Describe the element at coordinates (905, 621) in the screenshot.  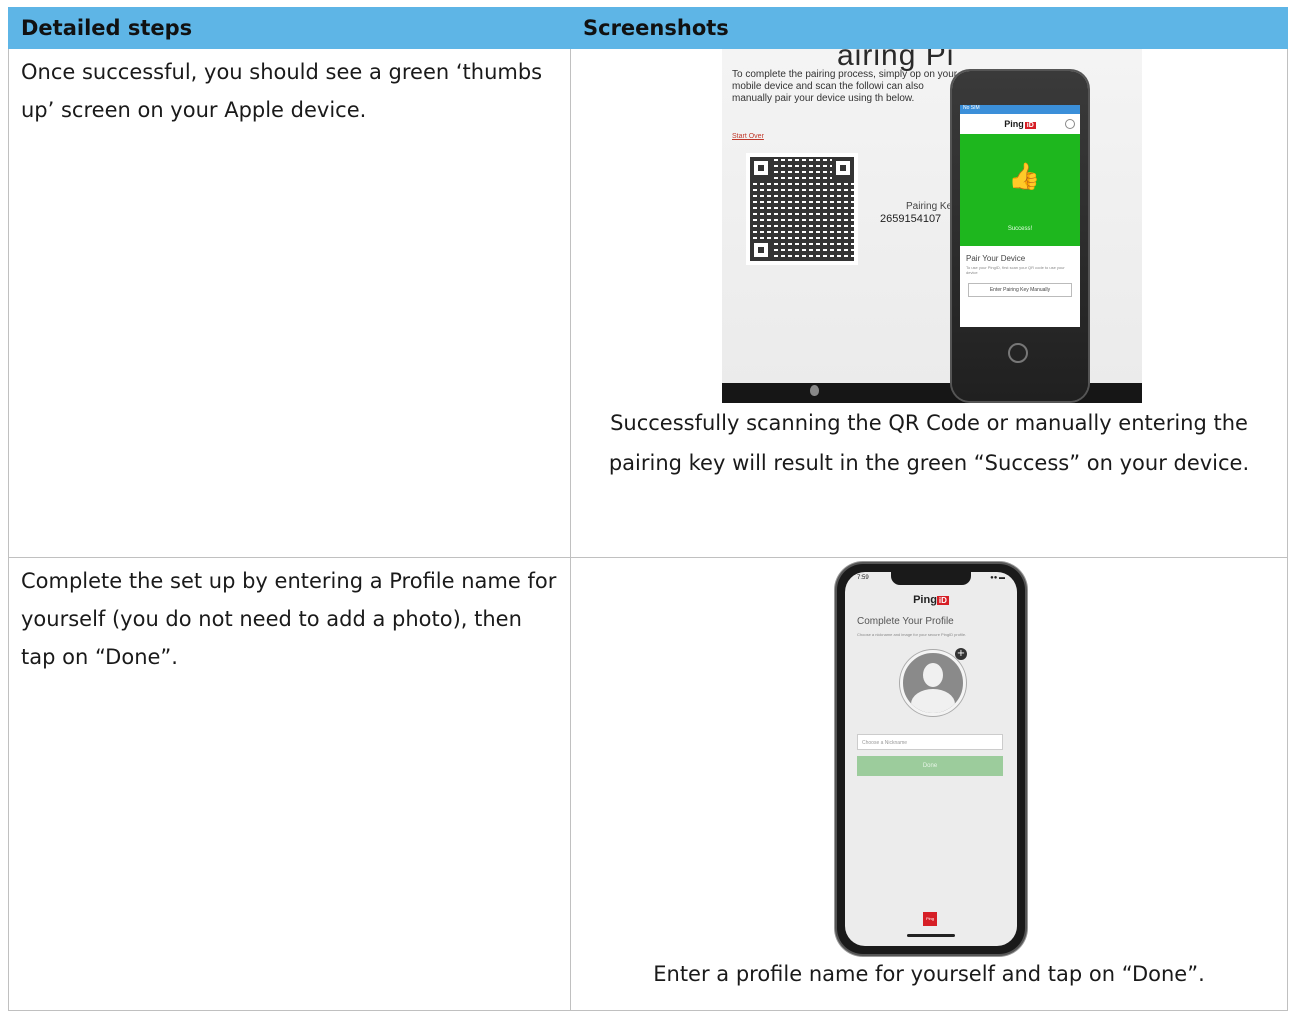
I see `profile-title: Complete Your Profile` at that location.